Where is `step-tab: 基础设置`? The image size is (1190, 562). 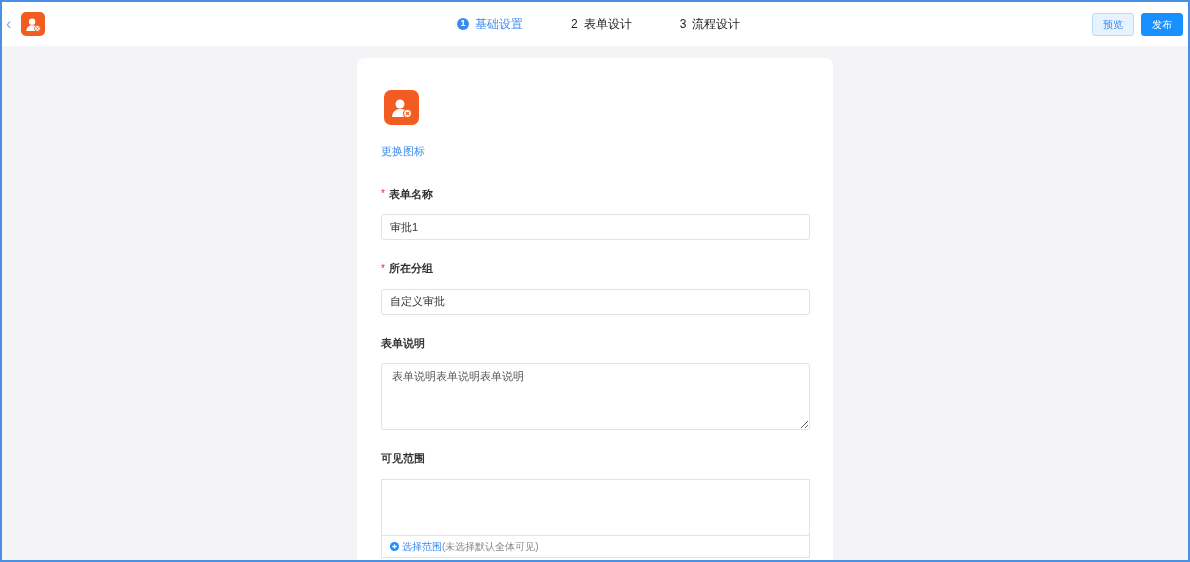 step-tab: 基础设置 is located at coordinates (499, 24).